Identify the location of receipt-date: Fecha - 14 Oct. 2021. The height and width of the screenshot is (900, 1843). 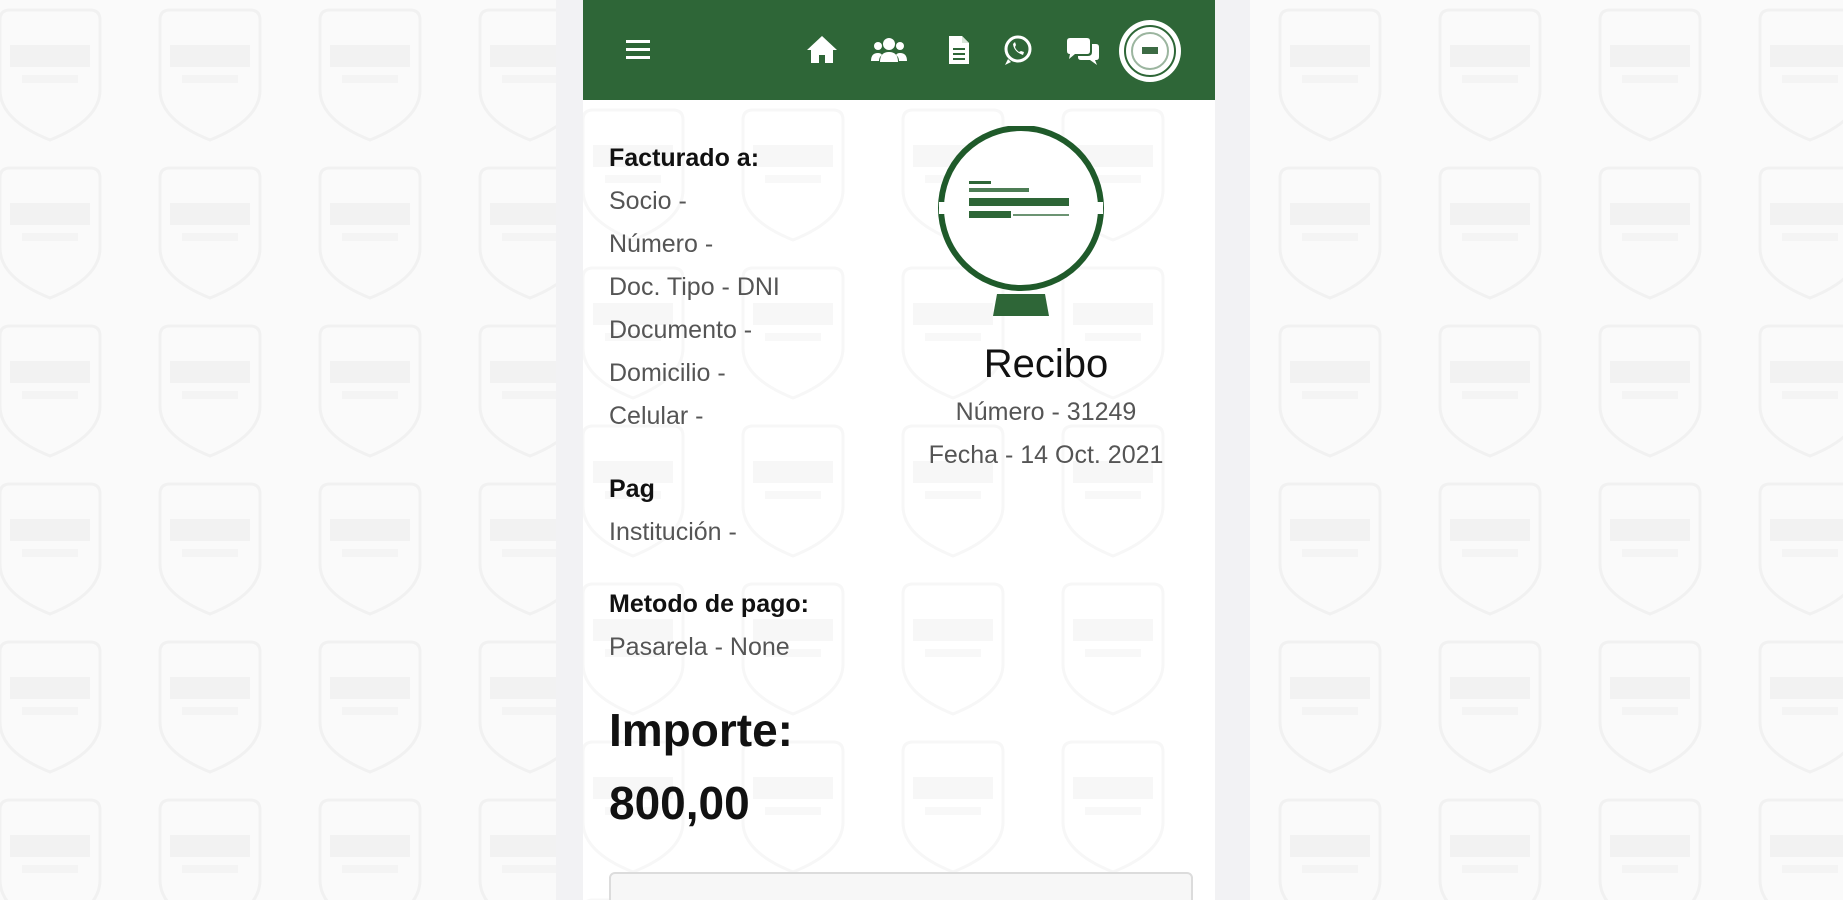
(1046, 455).